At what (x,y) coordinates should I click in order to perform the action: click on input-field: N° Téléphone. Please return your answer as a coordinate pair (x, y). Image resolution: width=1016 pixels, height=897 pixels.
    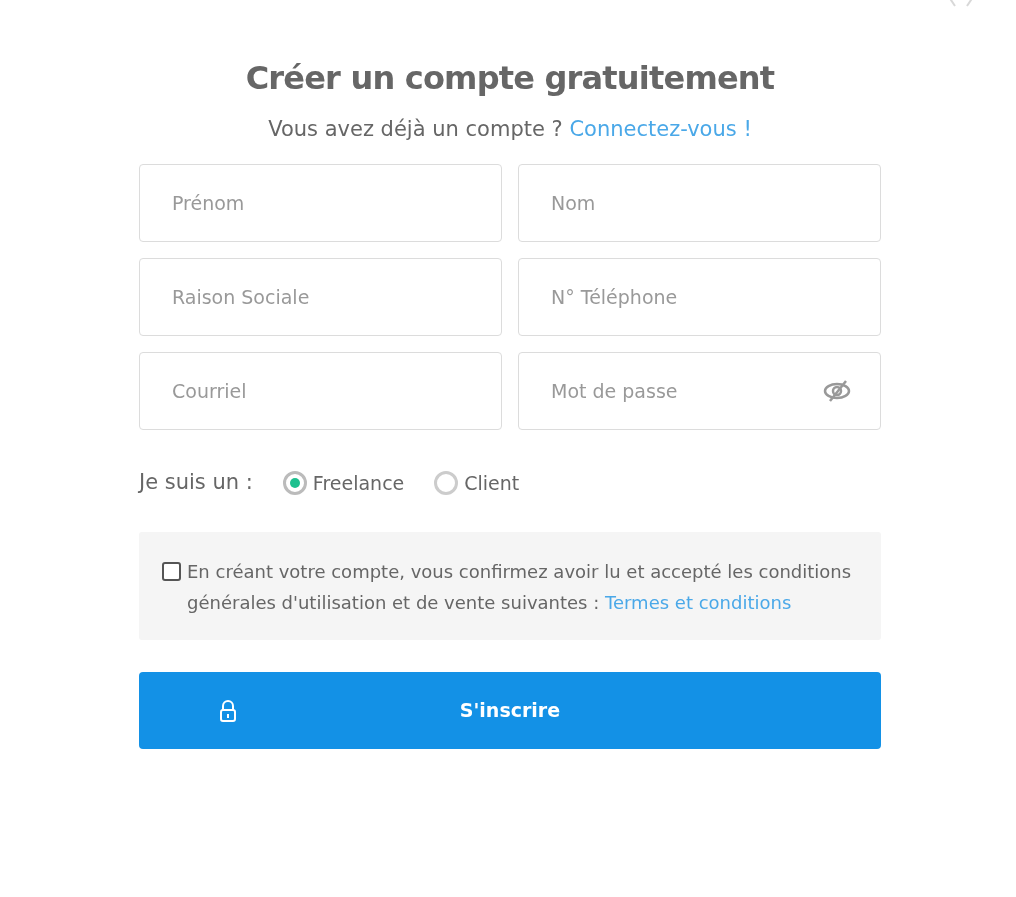
    Looking at the image, I should click on (699, 297).